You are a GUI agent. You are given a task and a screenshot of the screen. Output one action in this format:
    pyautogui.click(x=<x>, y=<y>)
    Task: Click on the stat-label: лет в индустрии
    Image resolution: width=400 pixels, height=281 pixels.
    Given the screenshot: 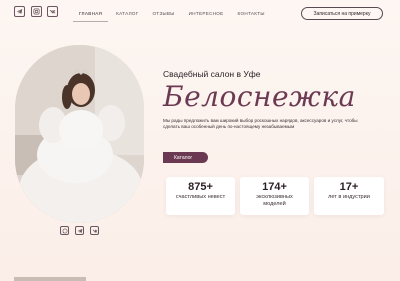 What is the action you would take?
    pyautogui.click(x=349, y=197)
    